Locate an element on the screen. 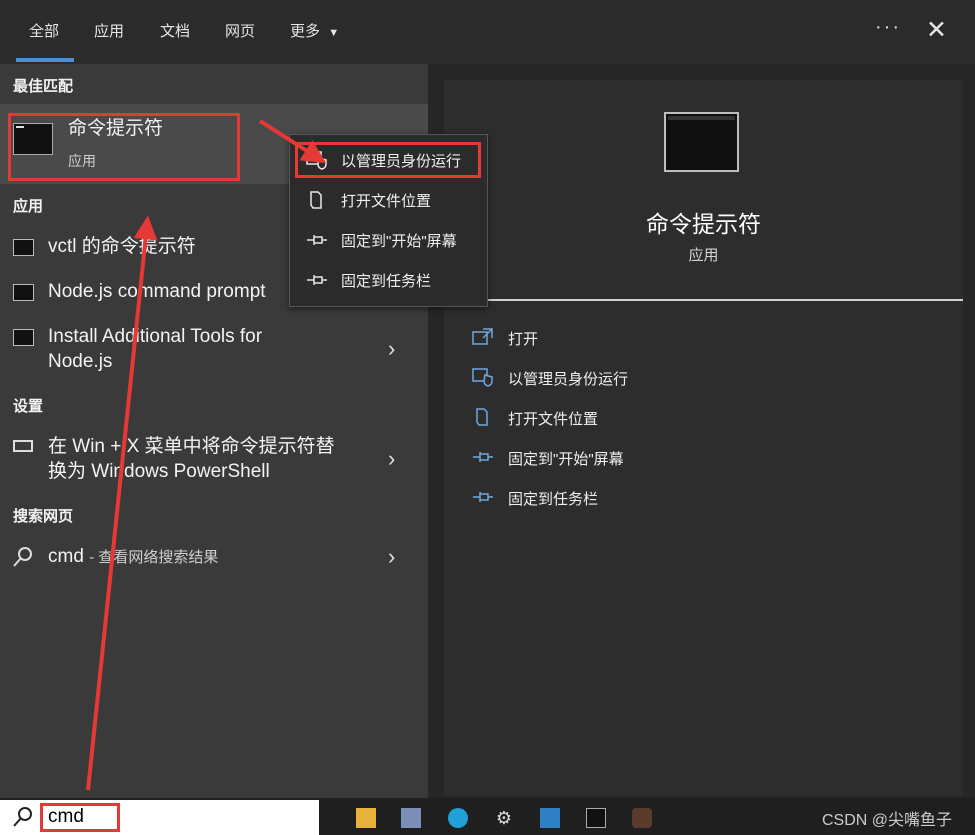  app-result-label: Node.js command prompt is located at coordinates (157, 291).